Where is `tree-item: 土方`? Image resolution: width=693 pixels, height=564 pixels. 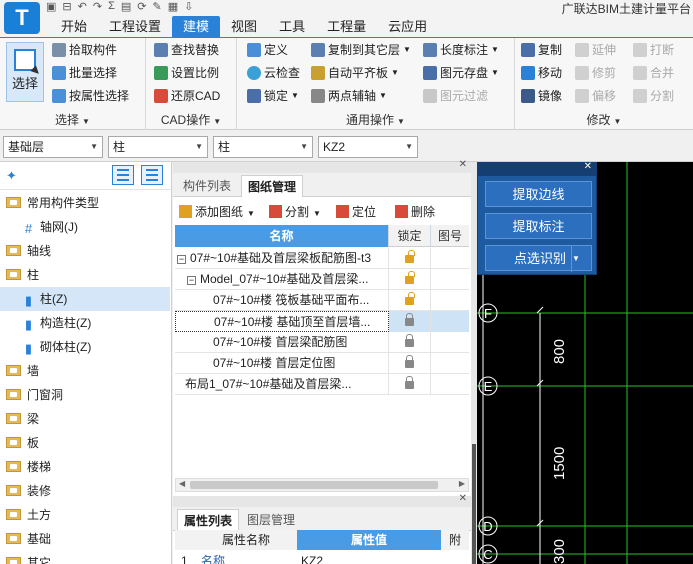
tree-item: 土方 is located at coordinates (85, 515).